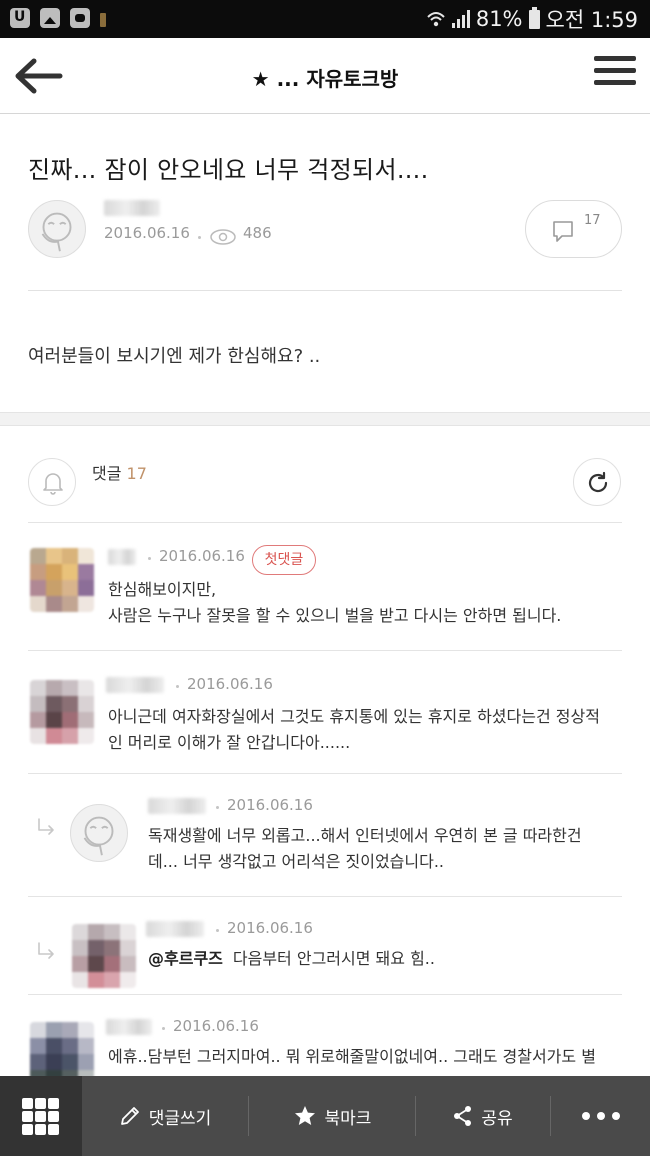  What do you see at coordinates (136, 473) in the screenshot?
I see `comments-count: 17` at bounding box center [136, 473].